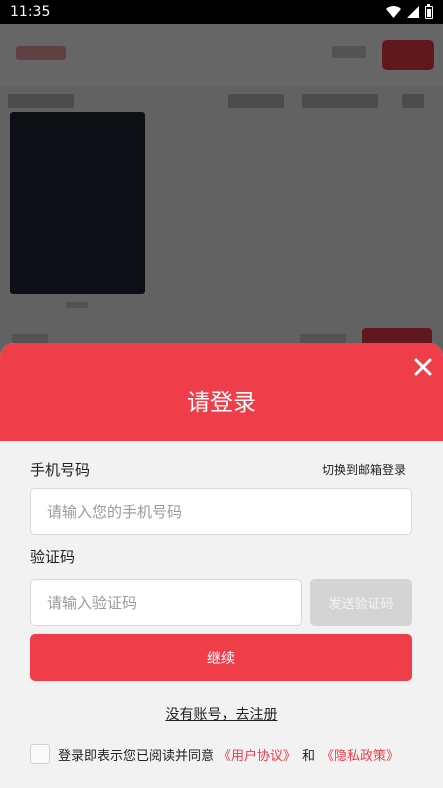 Image resolution: width=443 pixels, height=788 pixels. I want to click on status-icons, so click(409, 11).